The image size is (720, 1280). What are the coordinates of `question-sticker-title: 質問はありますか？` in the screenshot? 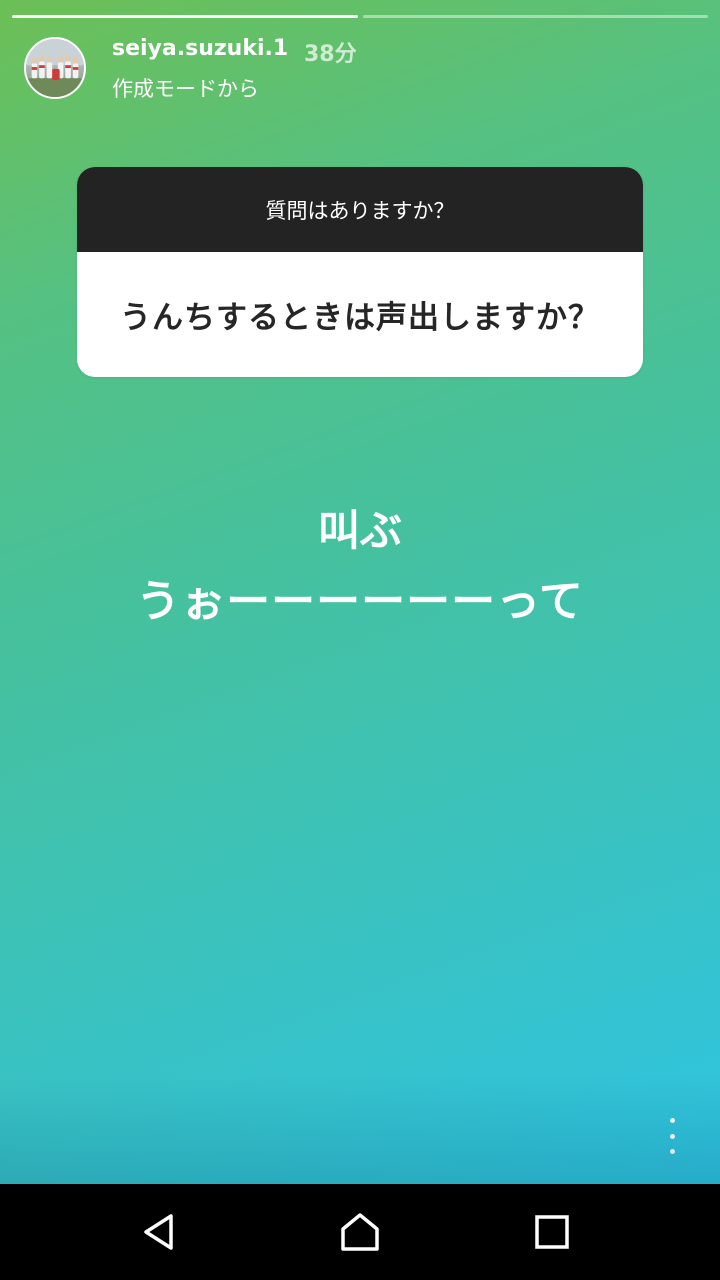 It's located at (360, 209).